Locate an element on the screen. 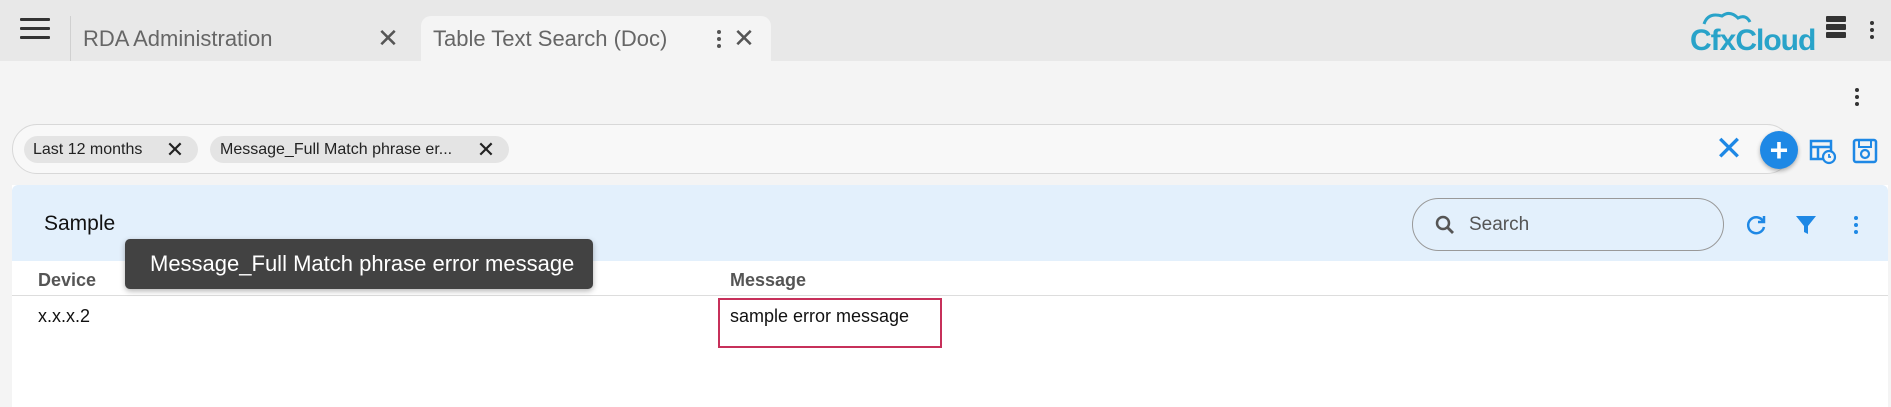  page-more-vert-icon is located at coordinates (1857, 97).